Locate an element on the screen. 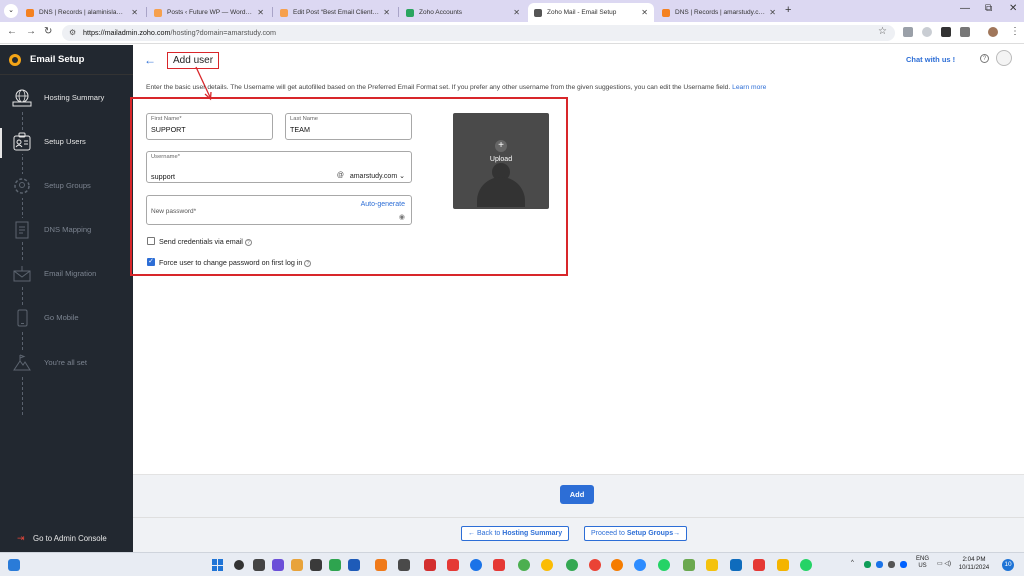  browser-tab-1: DNS | Records | alaminislam.me ✕ is located at coordinates (82, 12).